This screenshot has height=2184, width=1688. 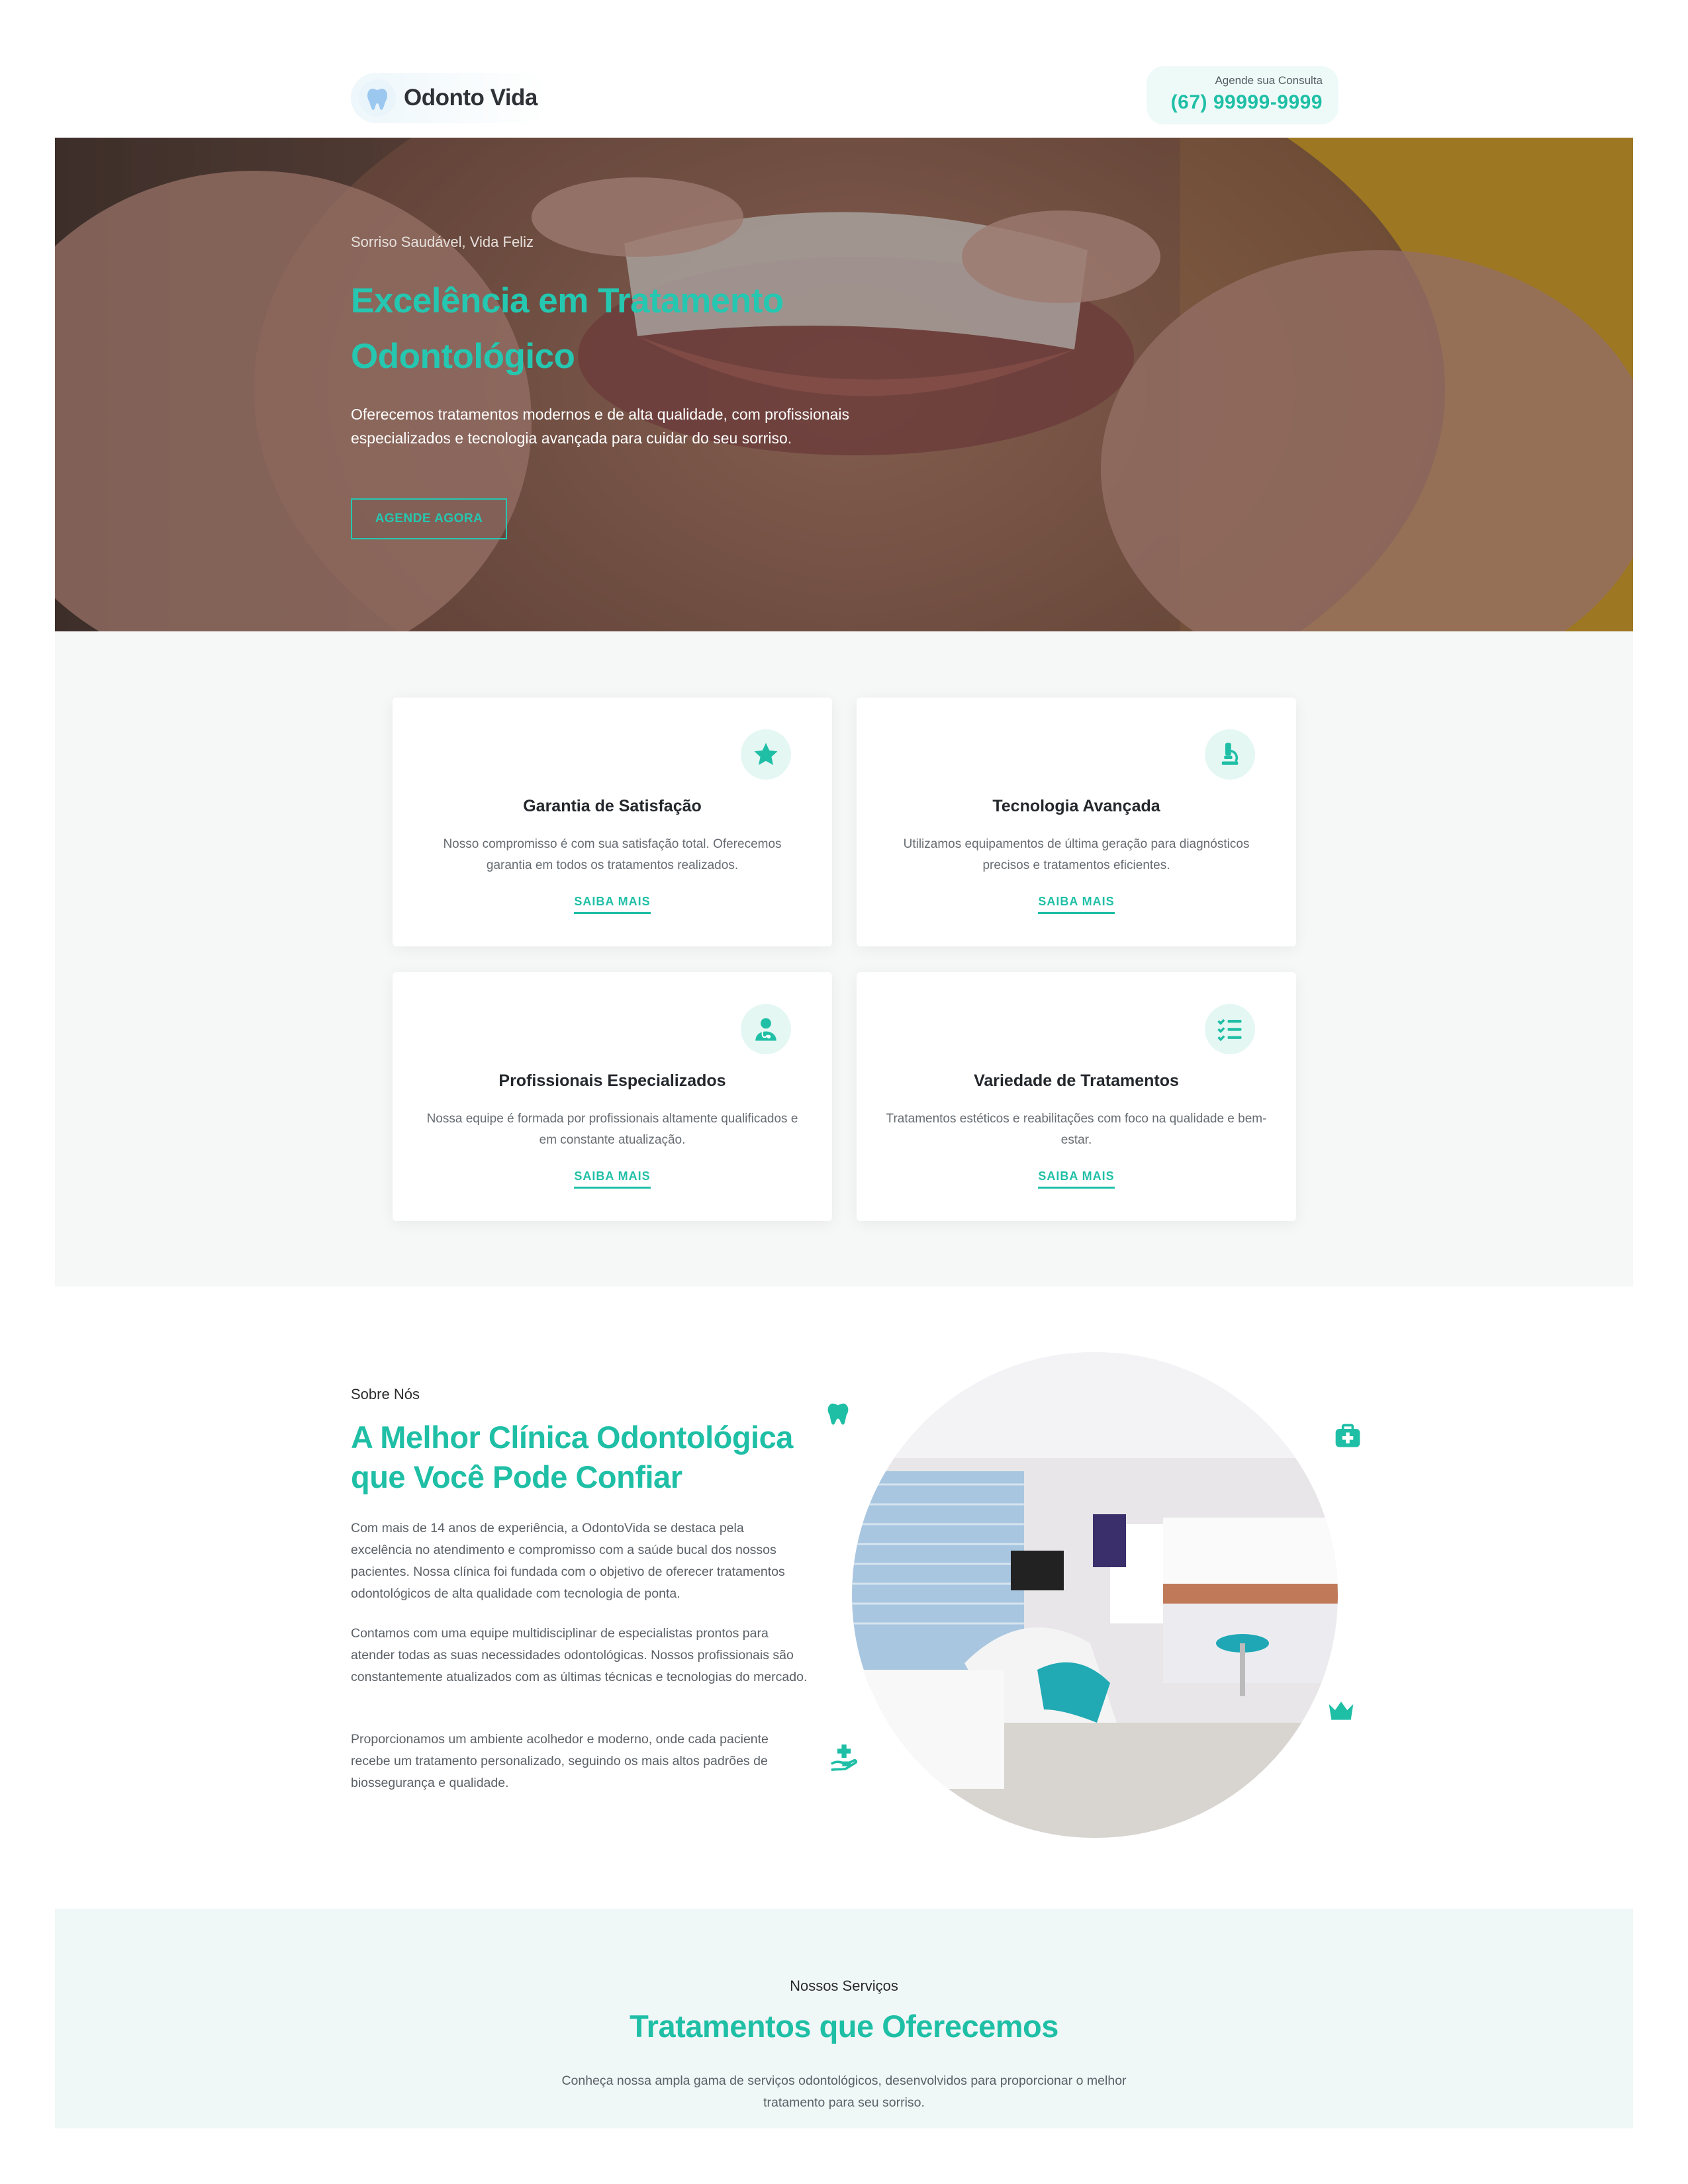 I want to click on contact-box: Agende sua Consulta (67) 99999-9999, so click(x=1242, y=95).